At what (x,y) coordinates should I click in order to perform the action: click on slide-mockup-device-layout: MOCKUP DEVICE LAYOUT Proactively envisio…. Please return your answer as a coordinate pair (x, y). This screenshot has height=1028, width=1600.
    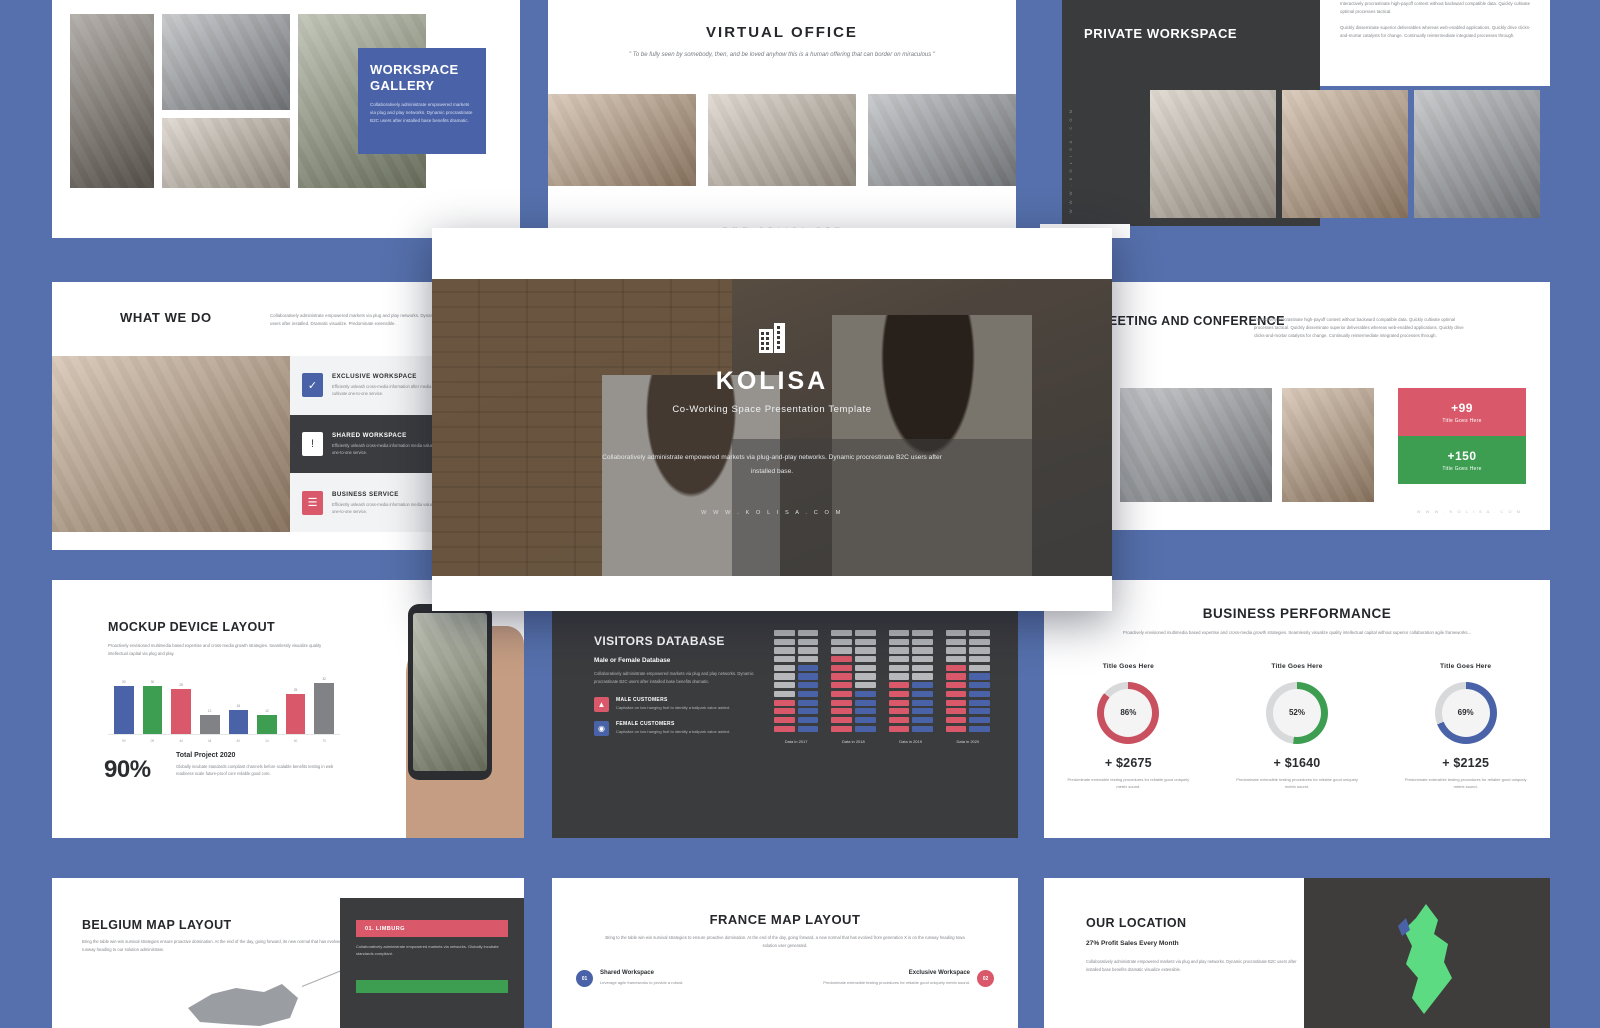
    Looking at the image, I should click on (288, 709).